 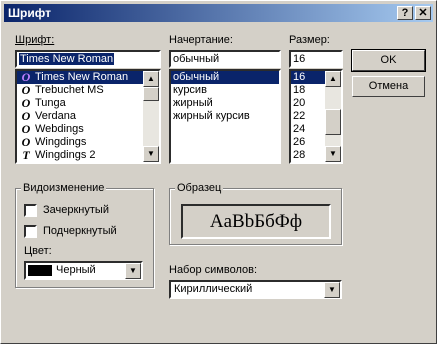 What do you see at coordinates (190, 90) in the screenshot?
I see `list-item-label: курсив` at bounding box center [190, 90].